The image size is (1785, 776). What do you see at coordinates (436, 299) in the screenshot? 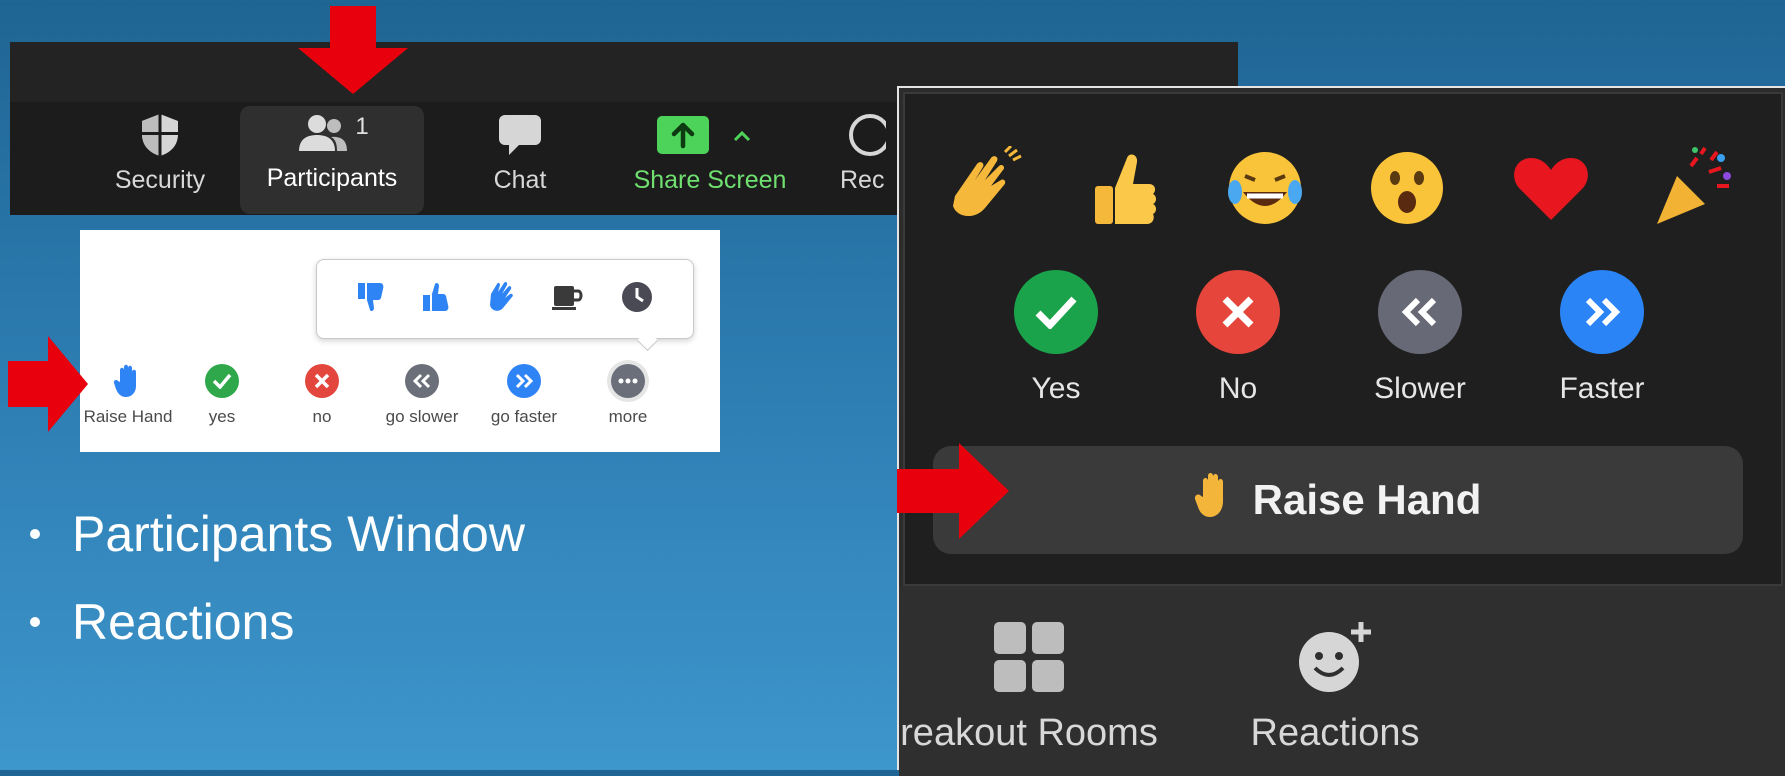
I see `thumbs-up-icon` at bounding box center [436, 299].